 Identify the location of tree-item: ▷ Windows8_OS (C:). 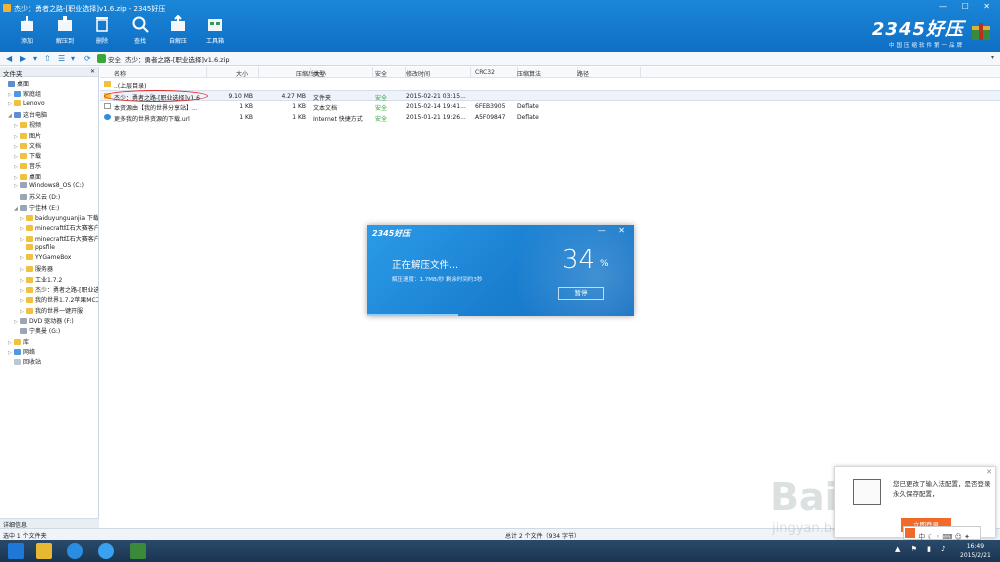
(49, 187).